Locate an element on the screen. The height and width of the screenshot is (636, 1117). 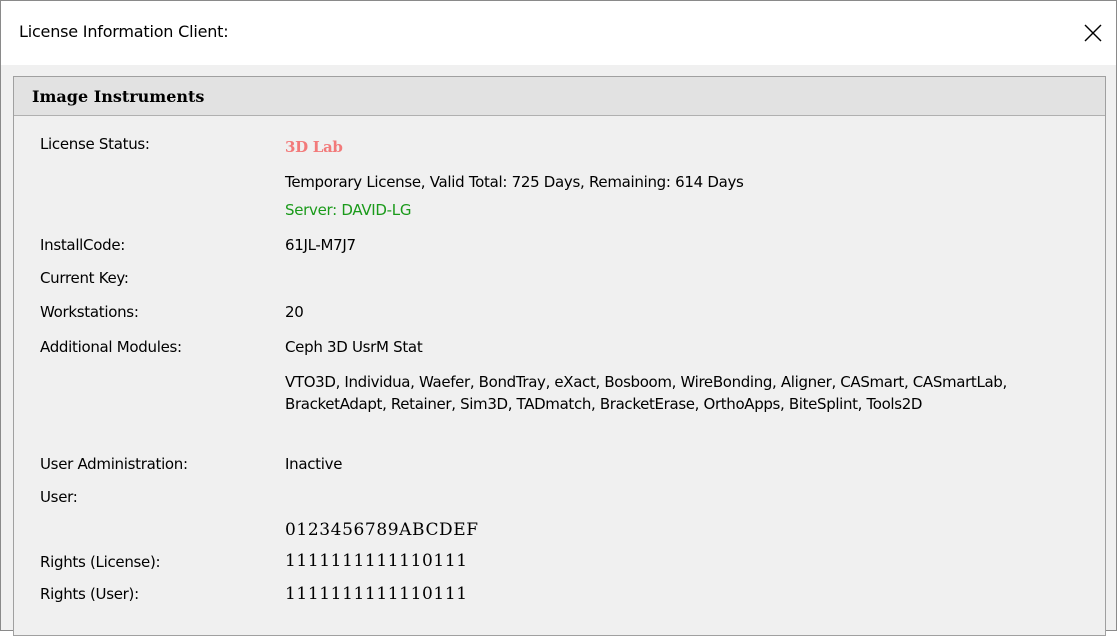
current-key-label: Current Key: is located at coordinates (84, 278).